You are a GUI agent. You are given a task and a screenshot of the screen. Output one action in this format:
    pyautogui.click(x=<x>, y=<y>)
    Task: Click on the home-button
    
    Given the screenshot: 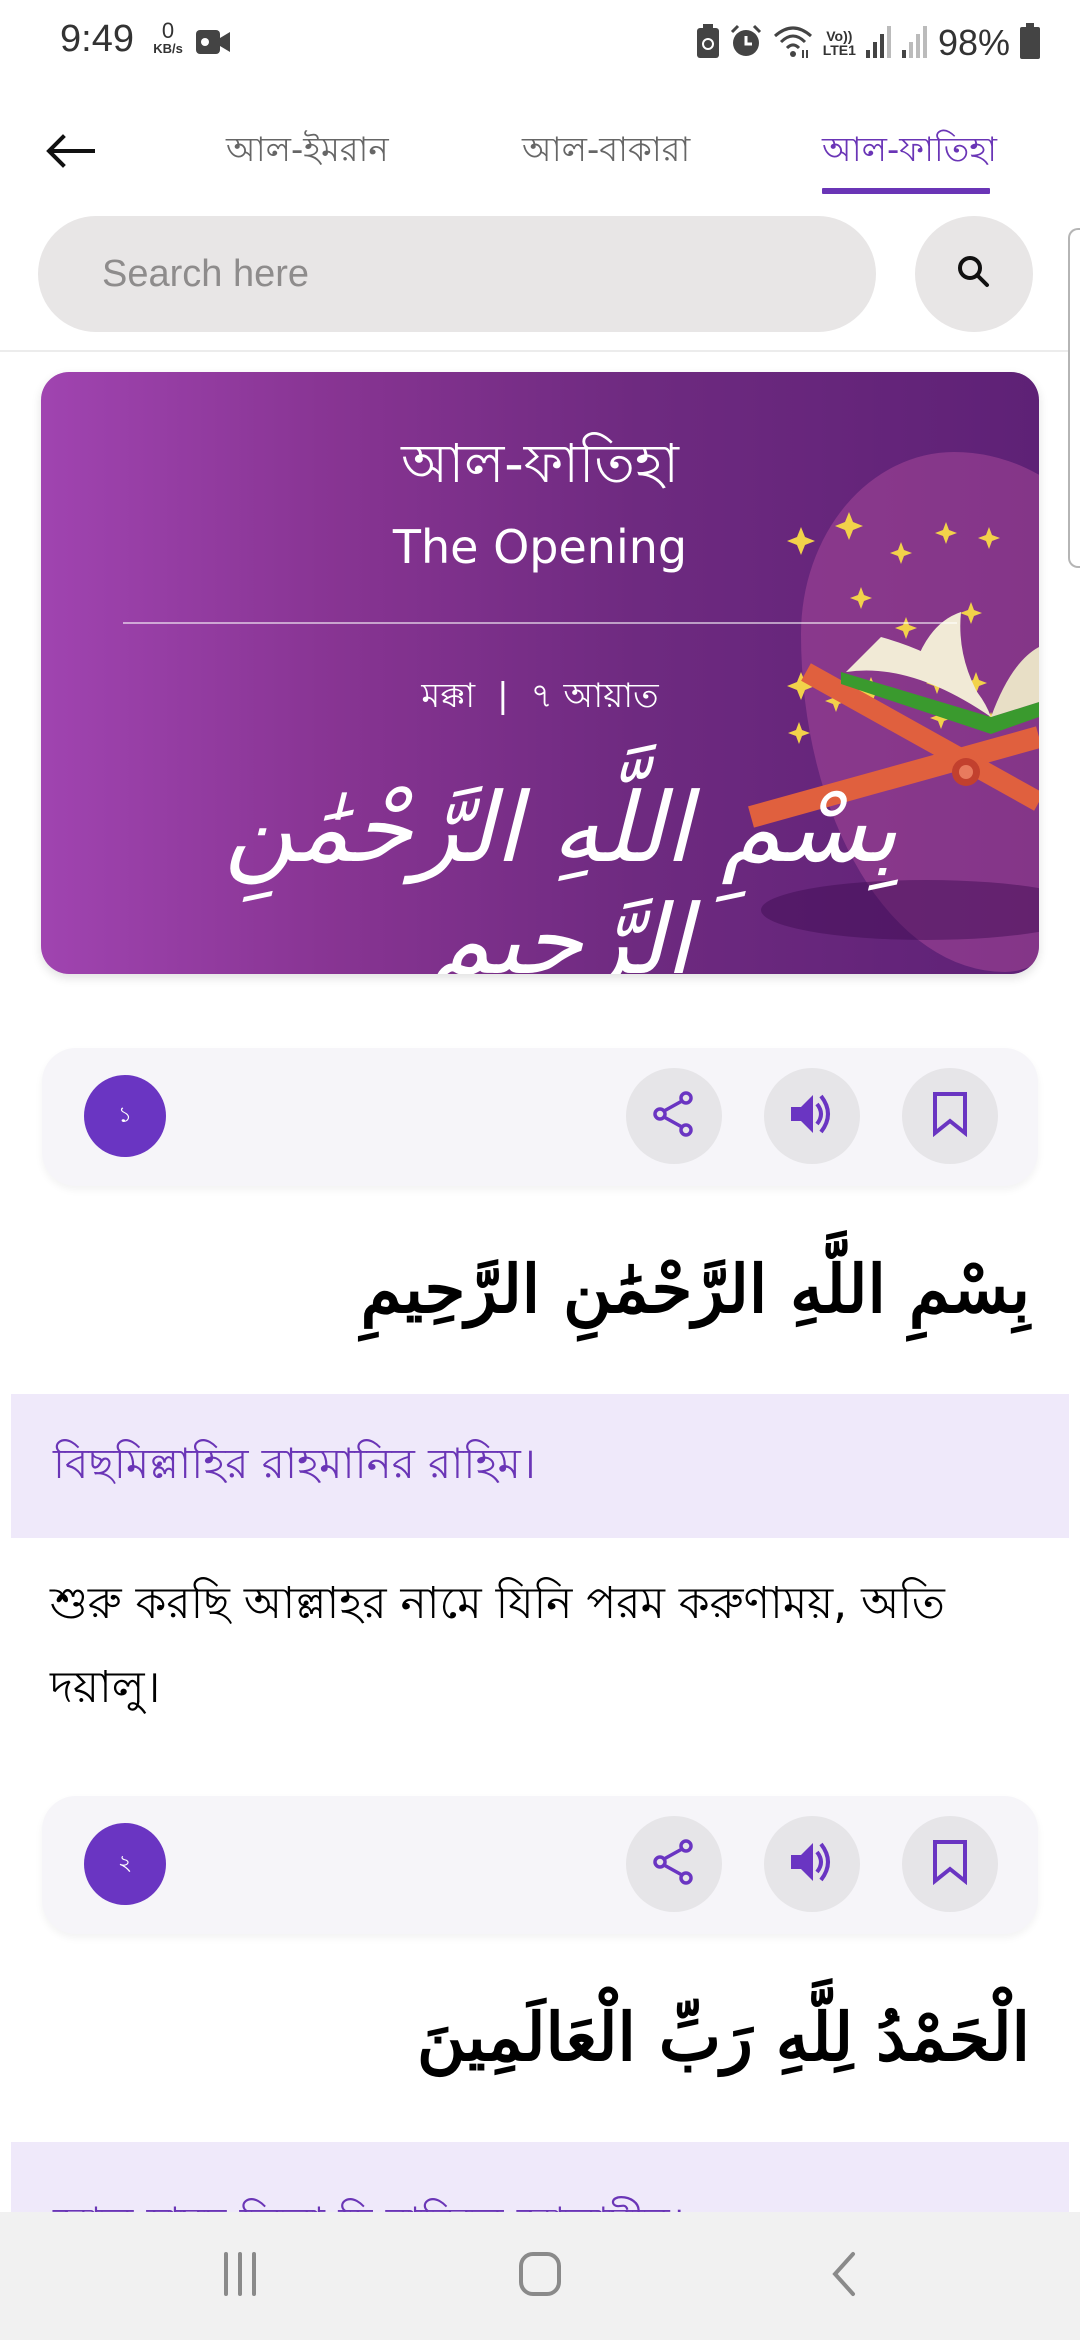 What is the action you would take?
    pyautogui.click(x=540, y=2276)
    